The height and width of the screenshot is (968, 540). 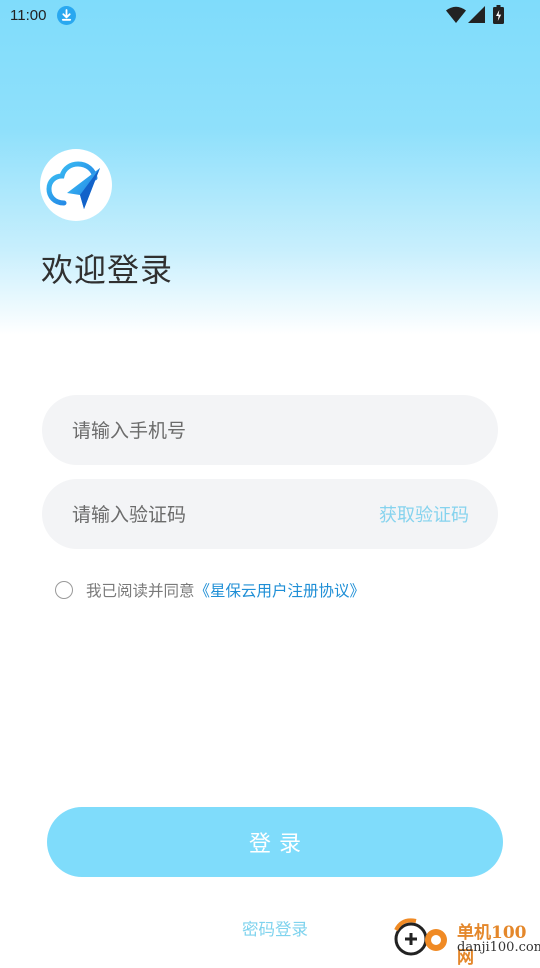 What do you see at coordinates (270, 16) in the screenshot?
I see `status-bar: 11:00` at bounding box center [270, 16].